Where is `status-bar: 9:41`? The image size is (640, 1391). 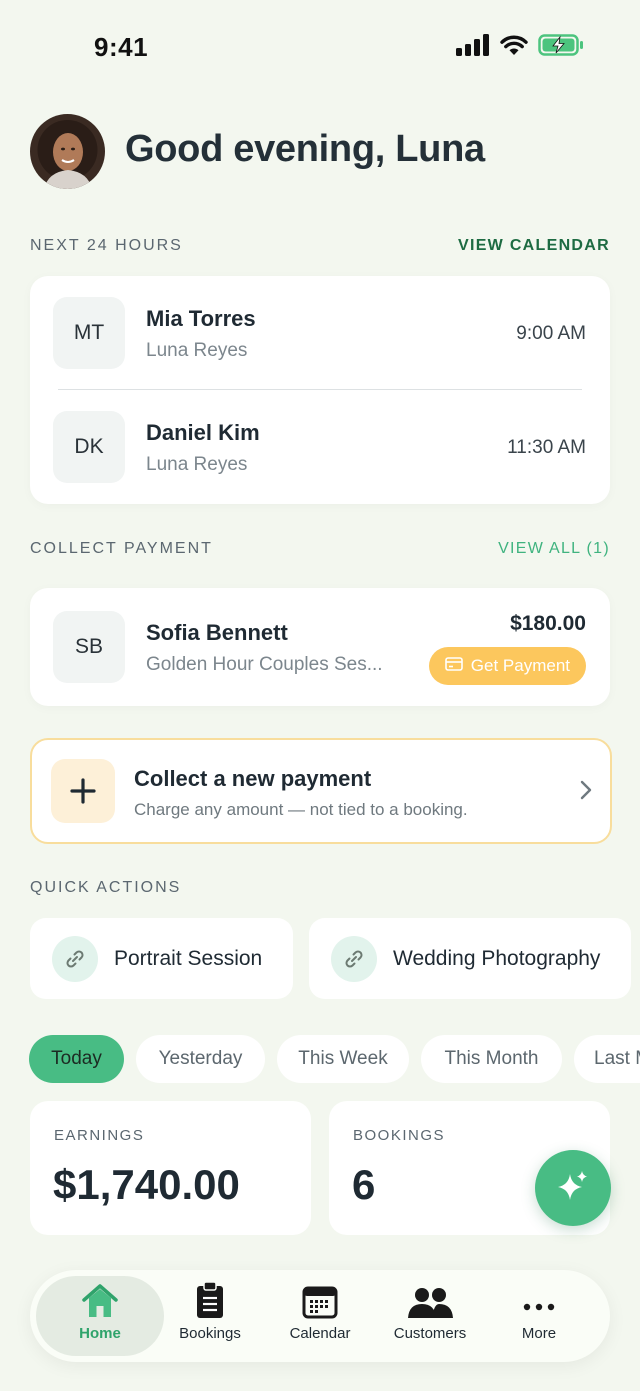 status-bar: 9:41 is located at coordinates (320, 47).